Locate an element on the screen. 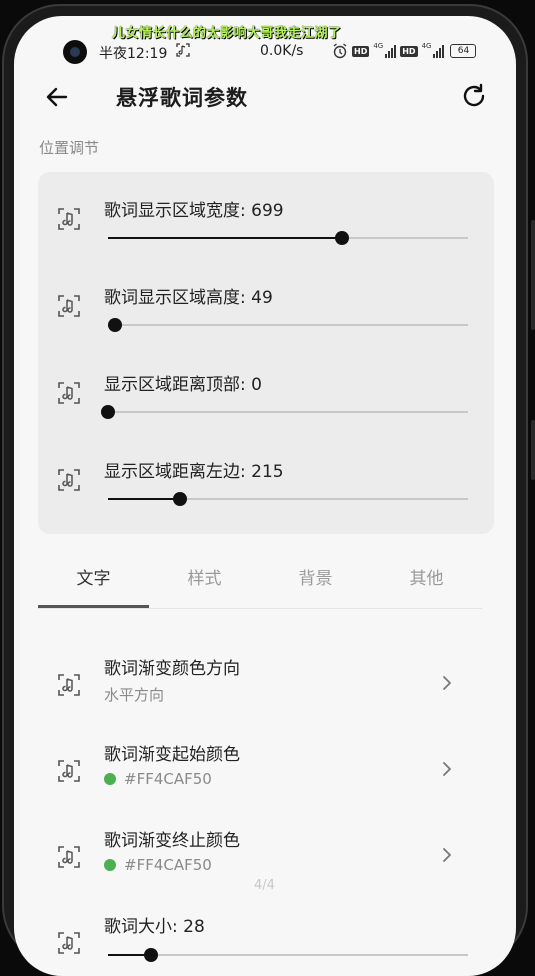 The height and width of the screenshot is (976, 535). settings-tabs: 文字 样式 背景 其他 is located at coordinates (260, 582).